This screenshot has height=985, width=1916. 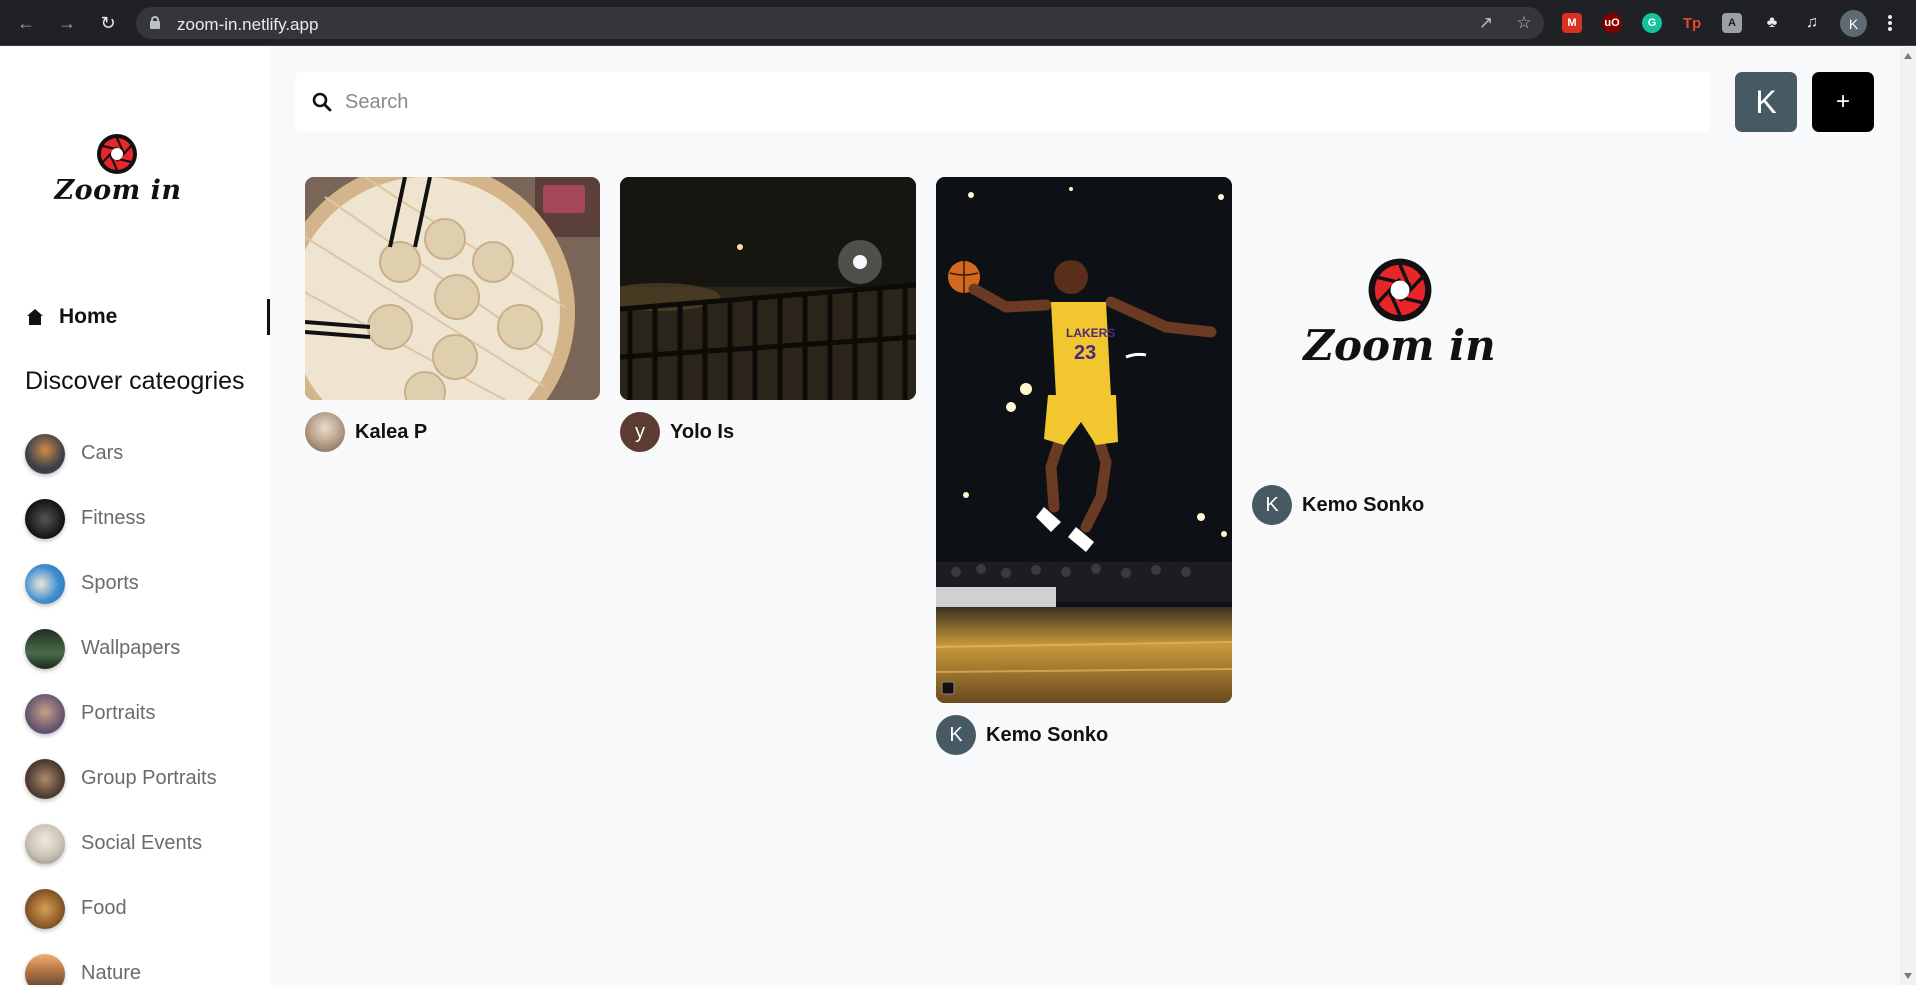 I want to click on scroll-up-arrow-icon, so click(x=1908, y=56).